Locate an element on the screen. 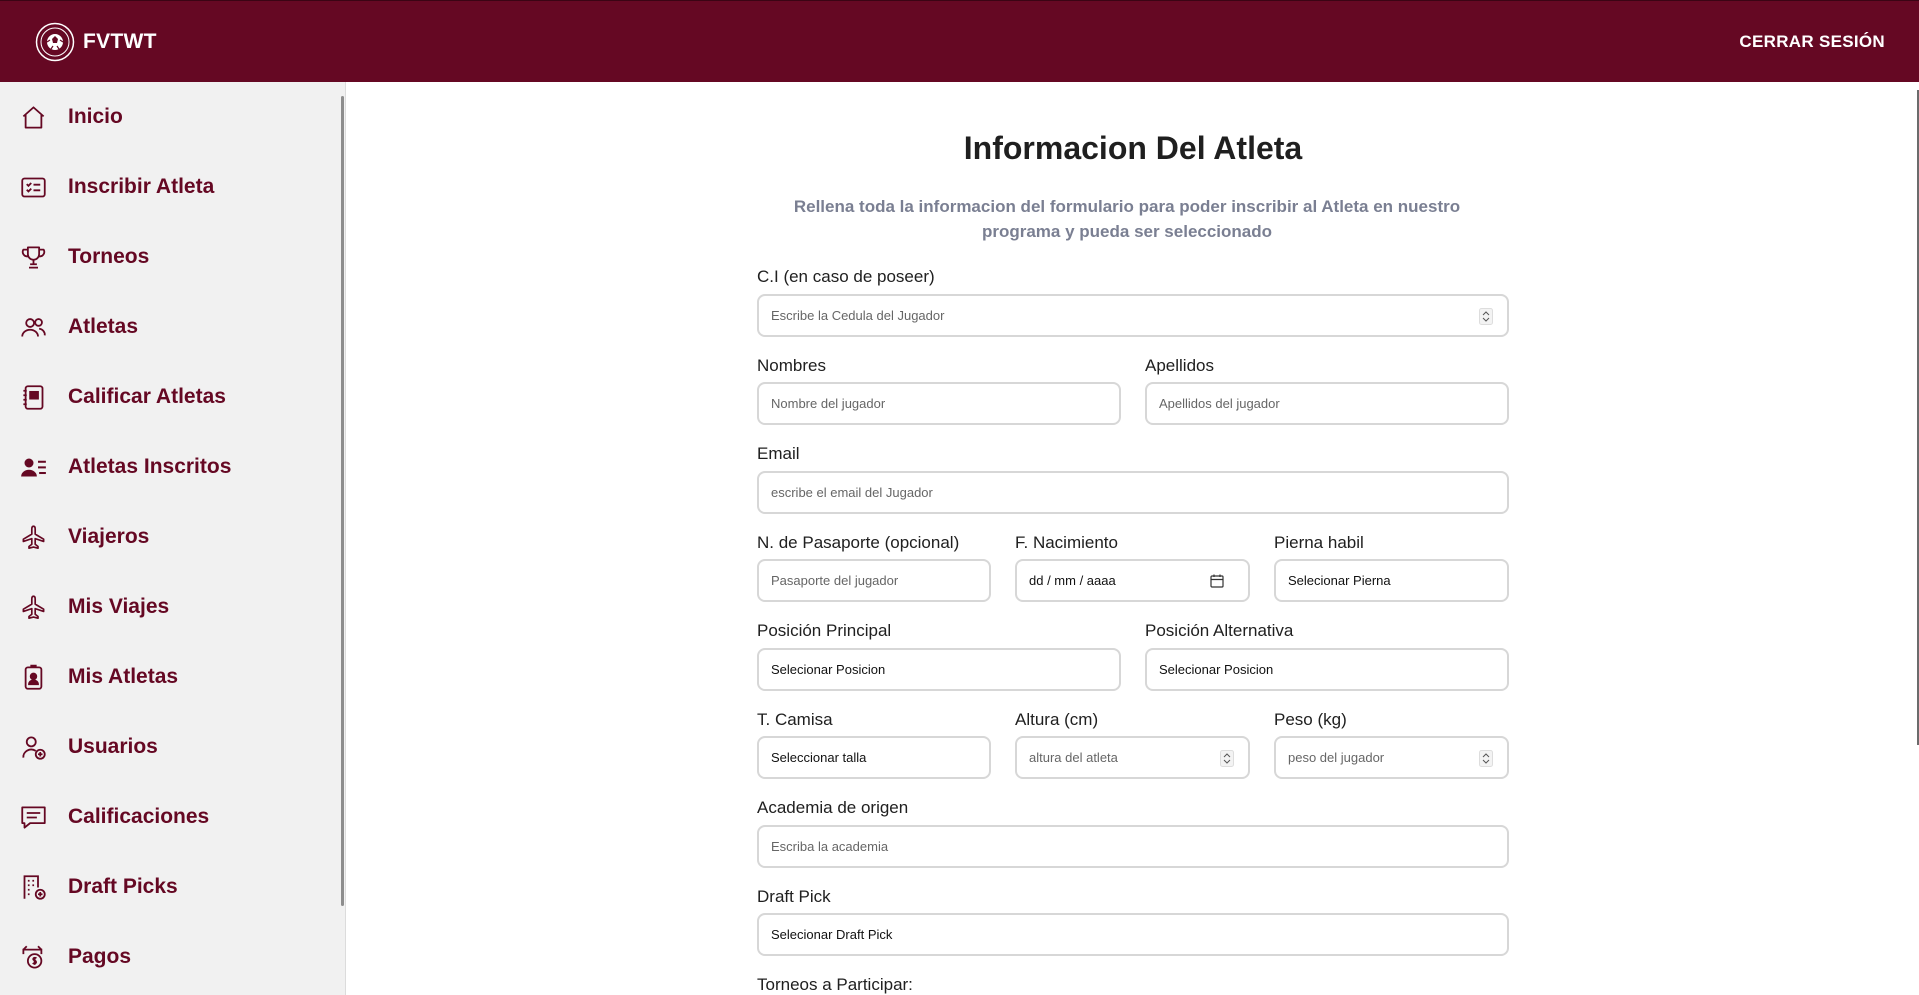 Image resolution: width=1919 pixels, height=995 pixels. academia-label: Academia de origen is located at coordinates (833, 807).